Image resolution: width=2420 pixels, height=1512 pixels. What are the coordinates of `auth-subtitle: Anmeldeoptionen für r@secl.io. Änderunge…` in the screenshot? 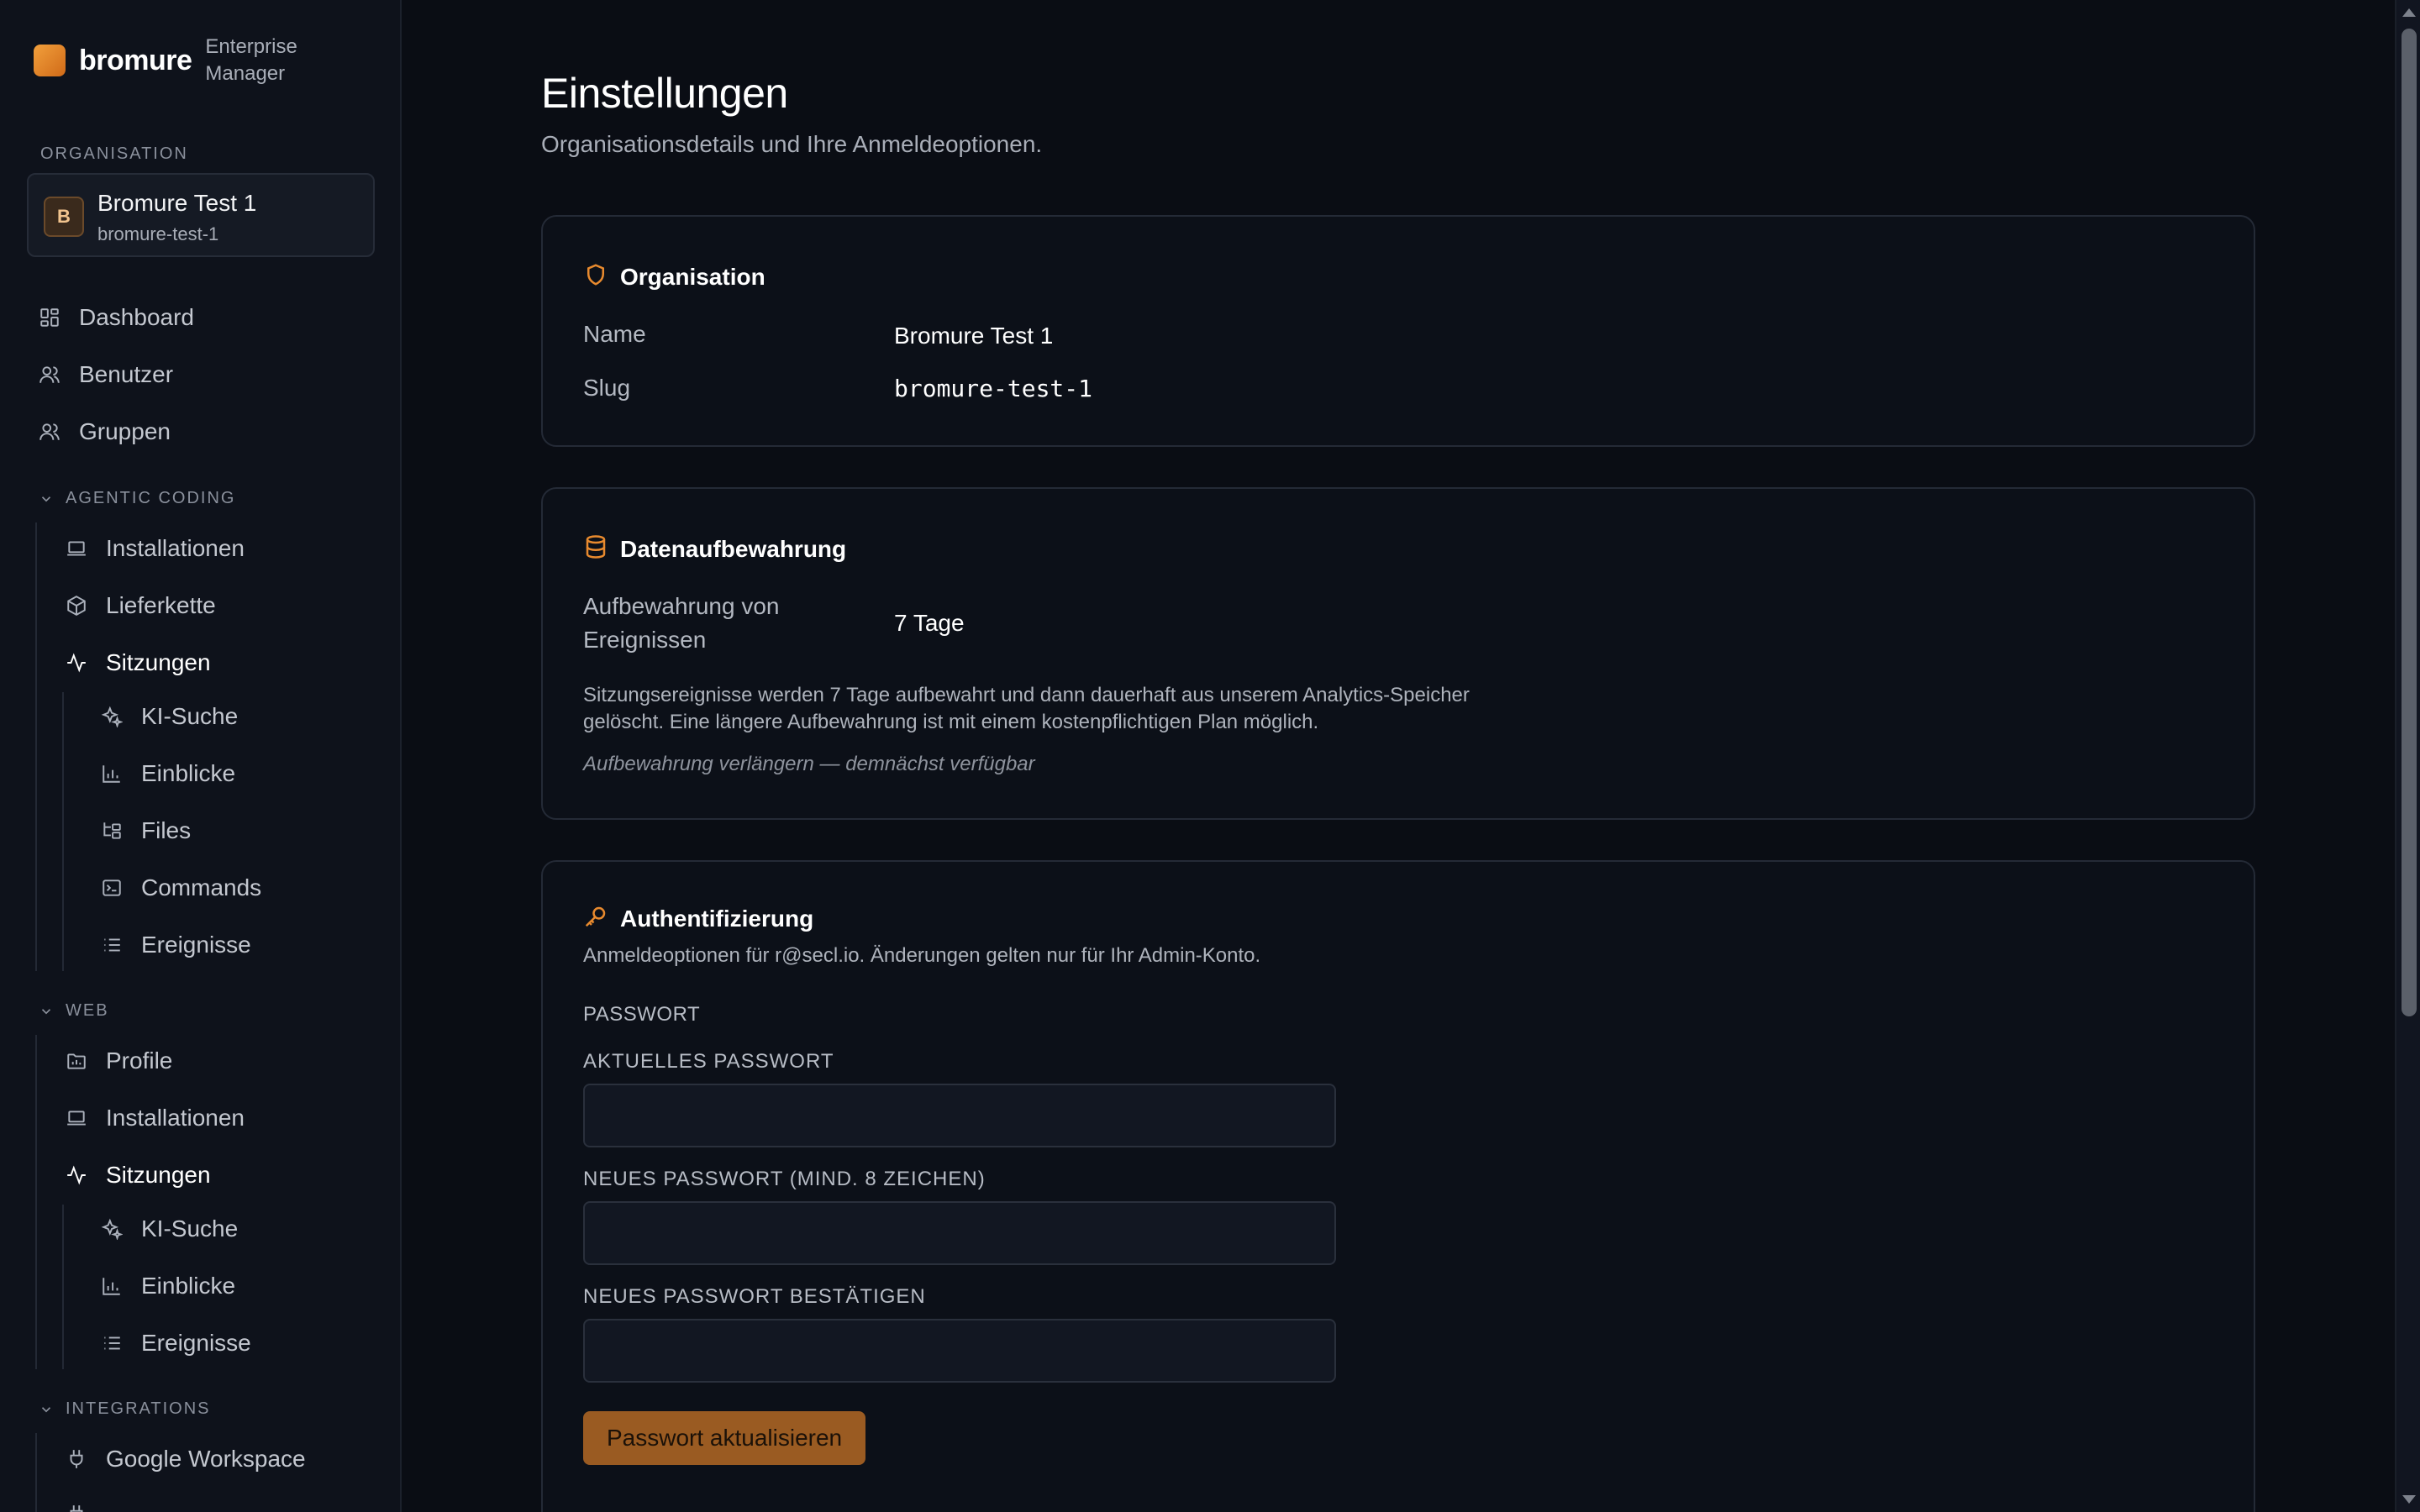 It's located at (922, 955).